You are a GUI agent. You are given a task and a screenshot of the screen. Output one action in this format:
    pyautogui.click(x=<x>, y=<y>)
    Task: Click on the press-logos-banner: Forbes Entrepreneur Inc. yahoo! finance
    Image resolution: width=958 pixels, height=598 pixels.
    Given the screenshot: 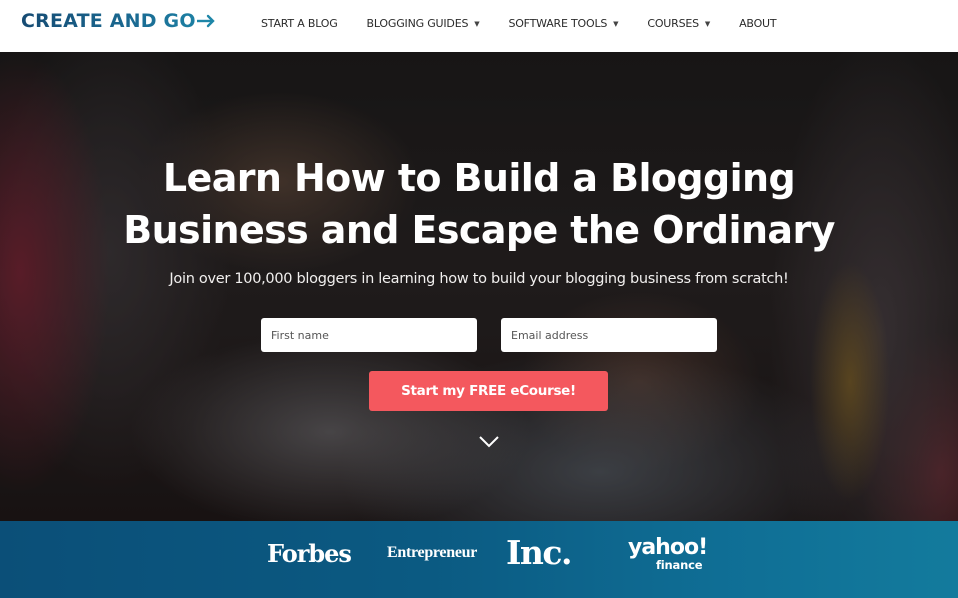 What is the action you would take?
    pyautogui.click(x=479, y=559)
    